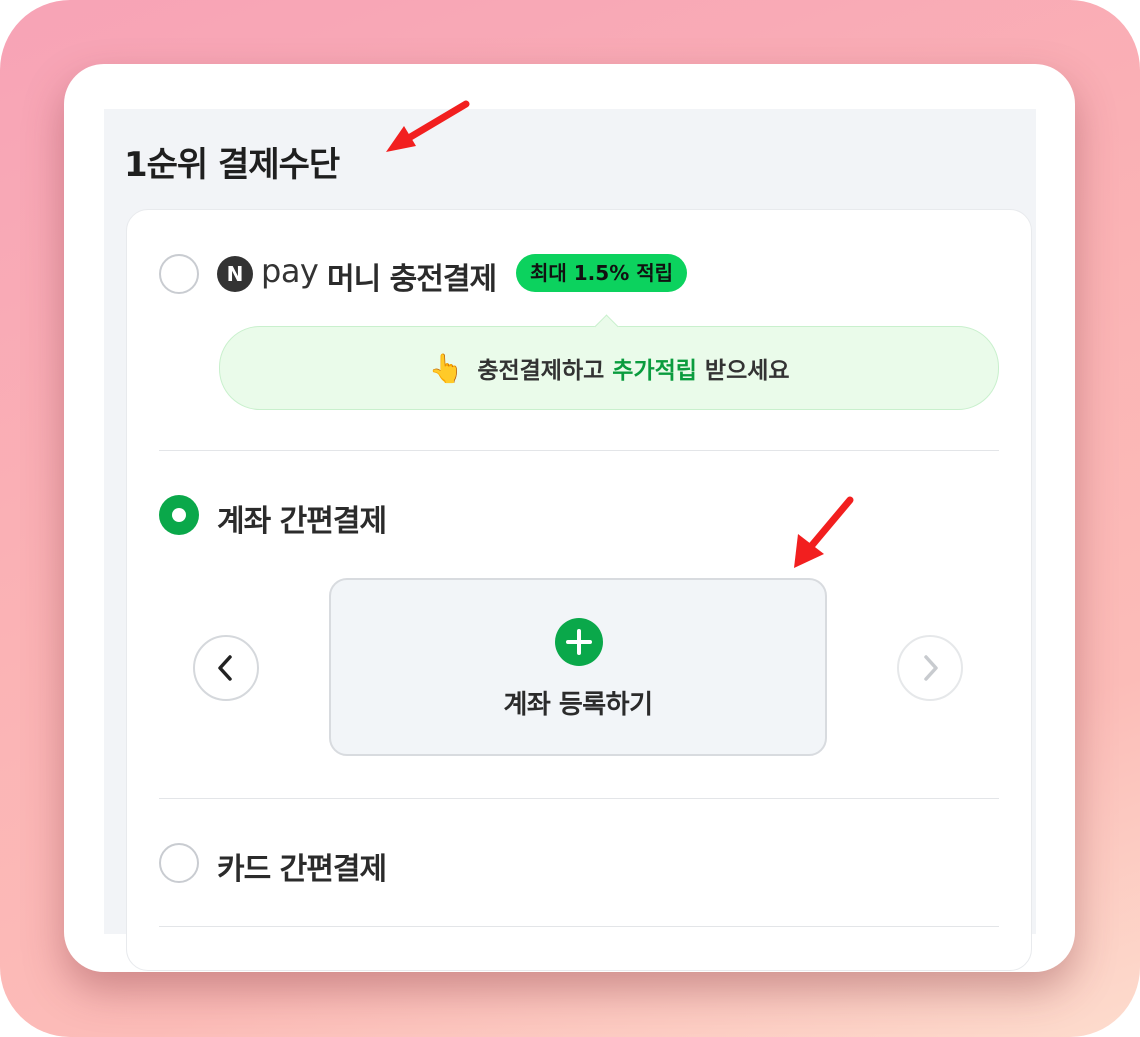 Image resolution: width=1140 pixels, height=1037 pixels. Describe the element at coordinates (232, 165) in the screenshot. I see `section-title: 1순위 결제수단` at that location.